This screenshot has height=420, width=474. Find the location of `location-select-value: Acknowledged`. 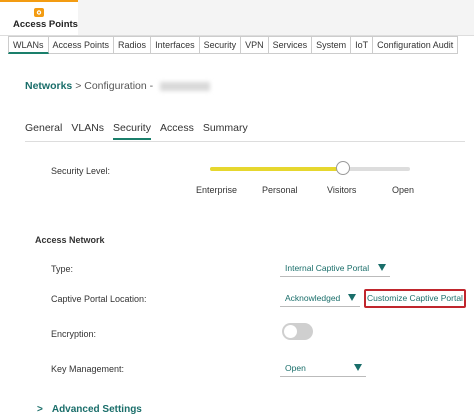

location-select-value: Acknowledged is located at coordinates (313, 298).